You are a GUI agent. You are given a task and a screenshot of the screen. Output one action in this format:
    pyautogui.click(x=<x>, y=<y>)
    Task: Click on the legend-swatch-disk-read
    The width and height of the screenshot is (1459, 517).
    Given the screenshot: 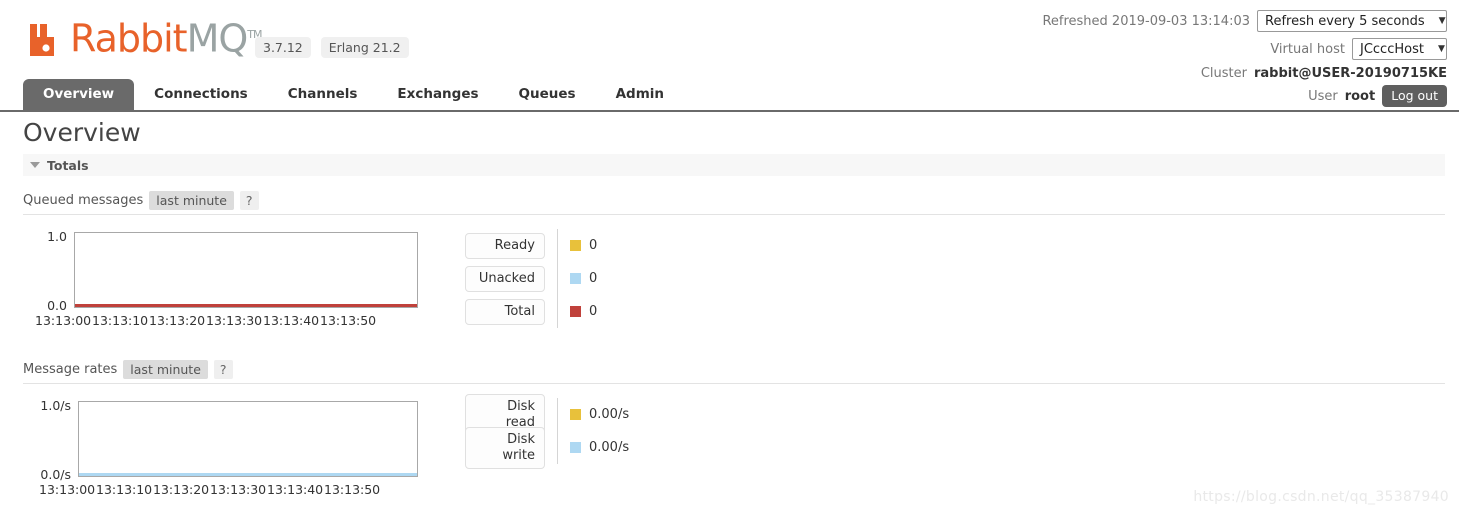 What is the action you would take?
    pyautogui.click(x=575, y=414)
    